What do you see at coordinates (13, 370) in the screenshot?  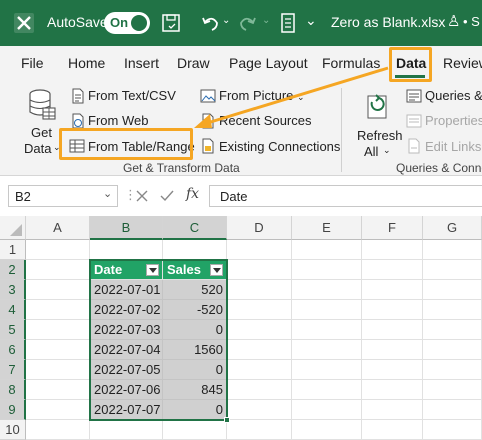 I see `row-header-7: 7` at bounding box center [13, 370].